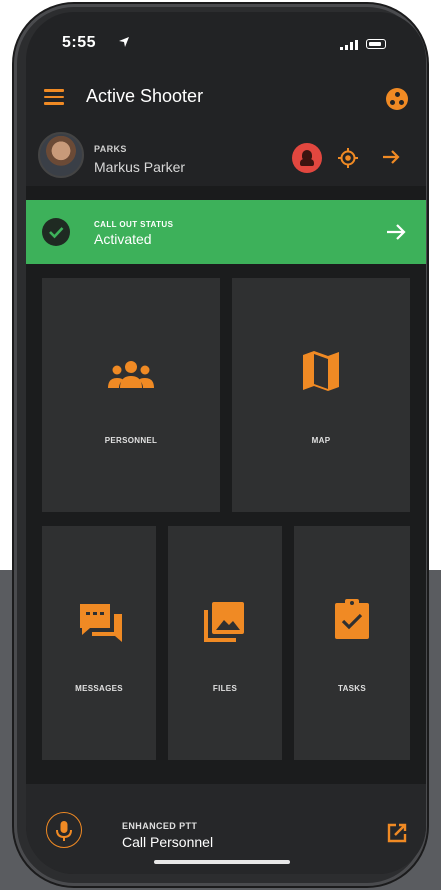  Describe the element at coordinates (56, 232) in the screenshot. I see `check-icon` at that location.